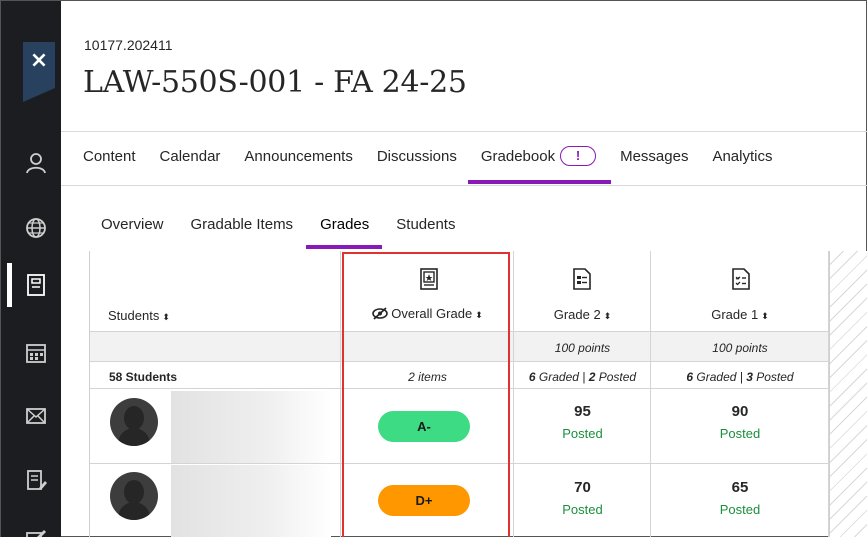 The height and width of the screenshot is (537, 867). What do you see at coordinates (740, 411) in the screenshot?
I see `grade-1-score: 90` at bounding box center [740, 411].